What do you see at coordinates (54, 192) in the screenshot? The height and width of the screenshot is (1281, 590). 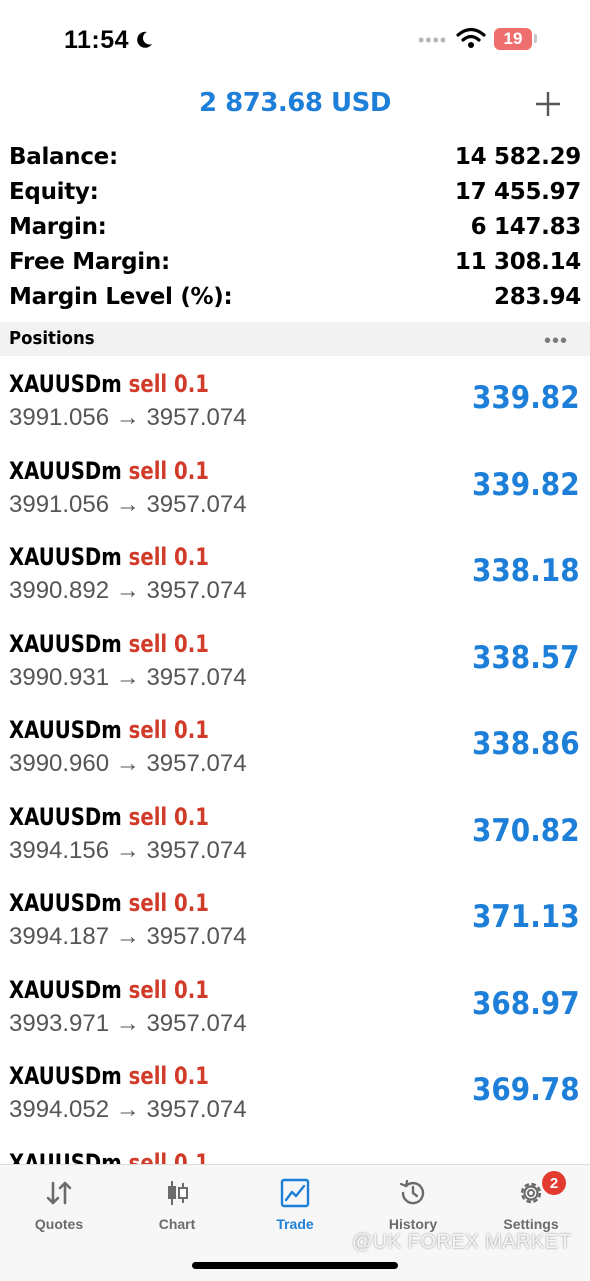 I see `equity-label: Equity:` at bounding box center [54, 192].